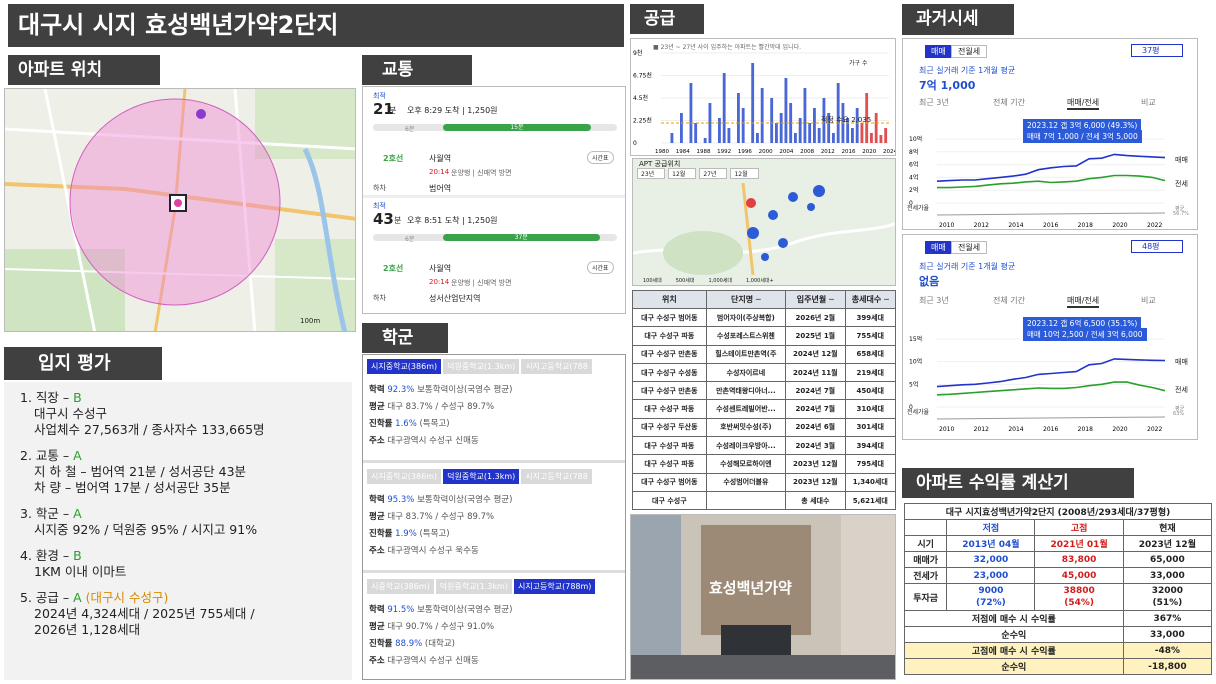 The height and width of the screenshot is (684, 1216). I want to click on supply-xtick: 2012, so click(828, 152).